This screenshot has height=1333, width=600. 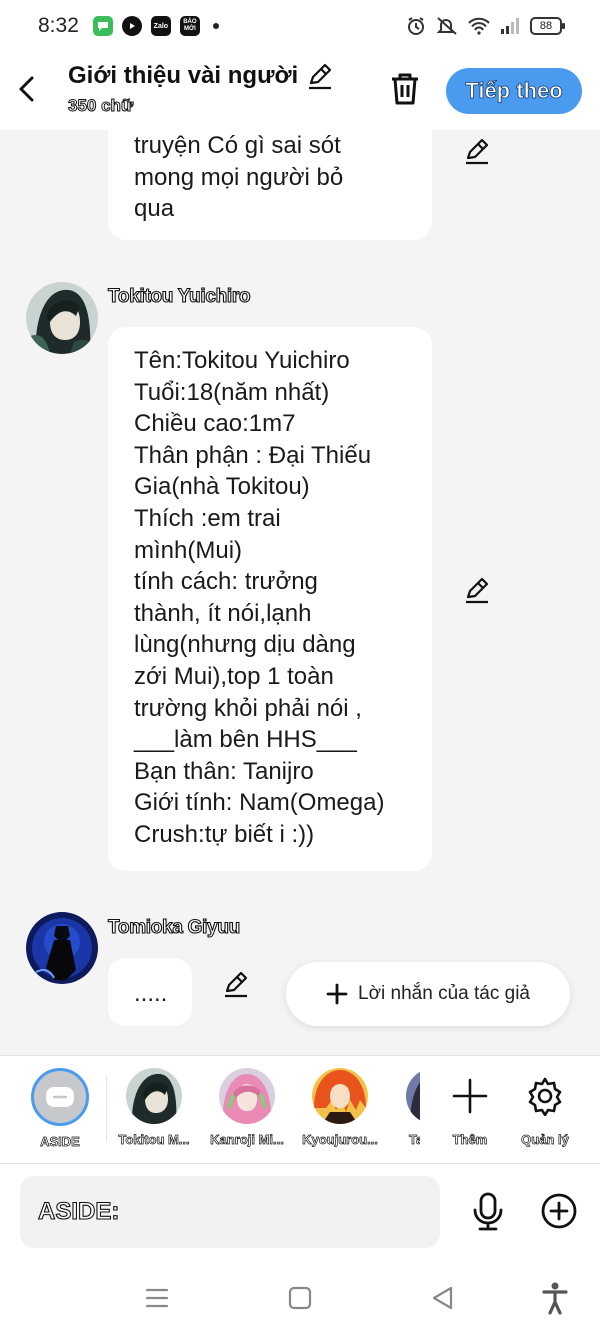 What do you see at coordinates (131, 26) in the screenshot?
I see `youtube-app-icon` at bounding box center [131, 26].